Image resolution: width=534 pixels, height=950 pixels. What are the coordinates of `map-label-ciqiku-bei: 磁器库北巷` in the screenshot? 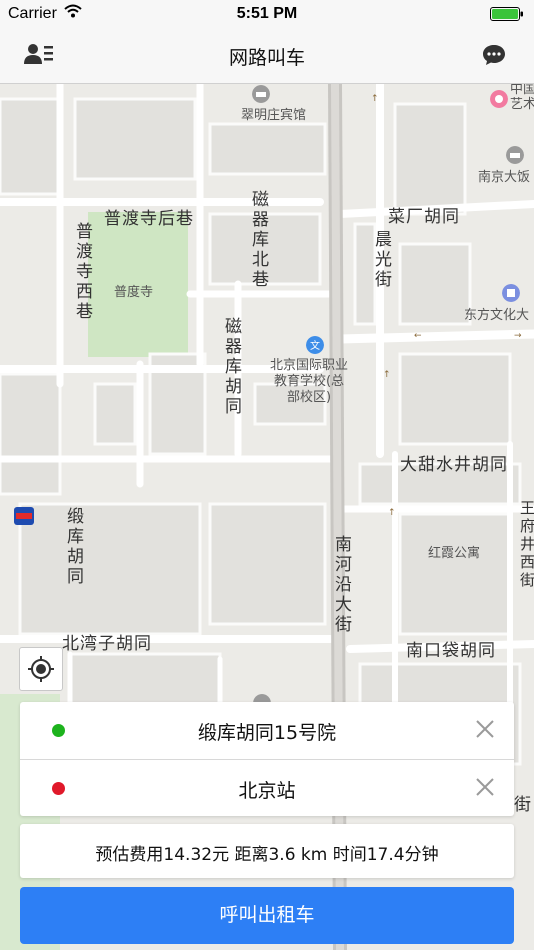 It's located at (258, 240).